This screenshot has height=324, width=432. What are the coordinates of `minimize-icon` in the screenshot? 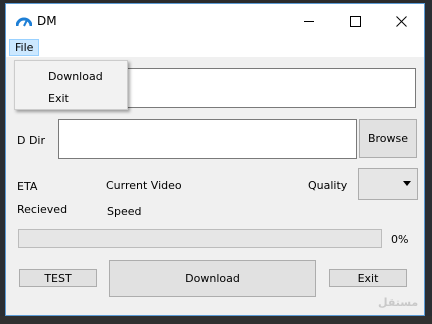 It's located at (309, 21).